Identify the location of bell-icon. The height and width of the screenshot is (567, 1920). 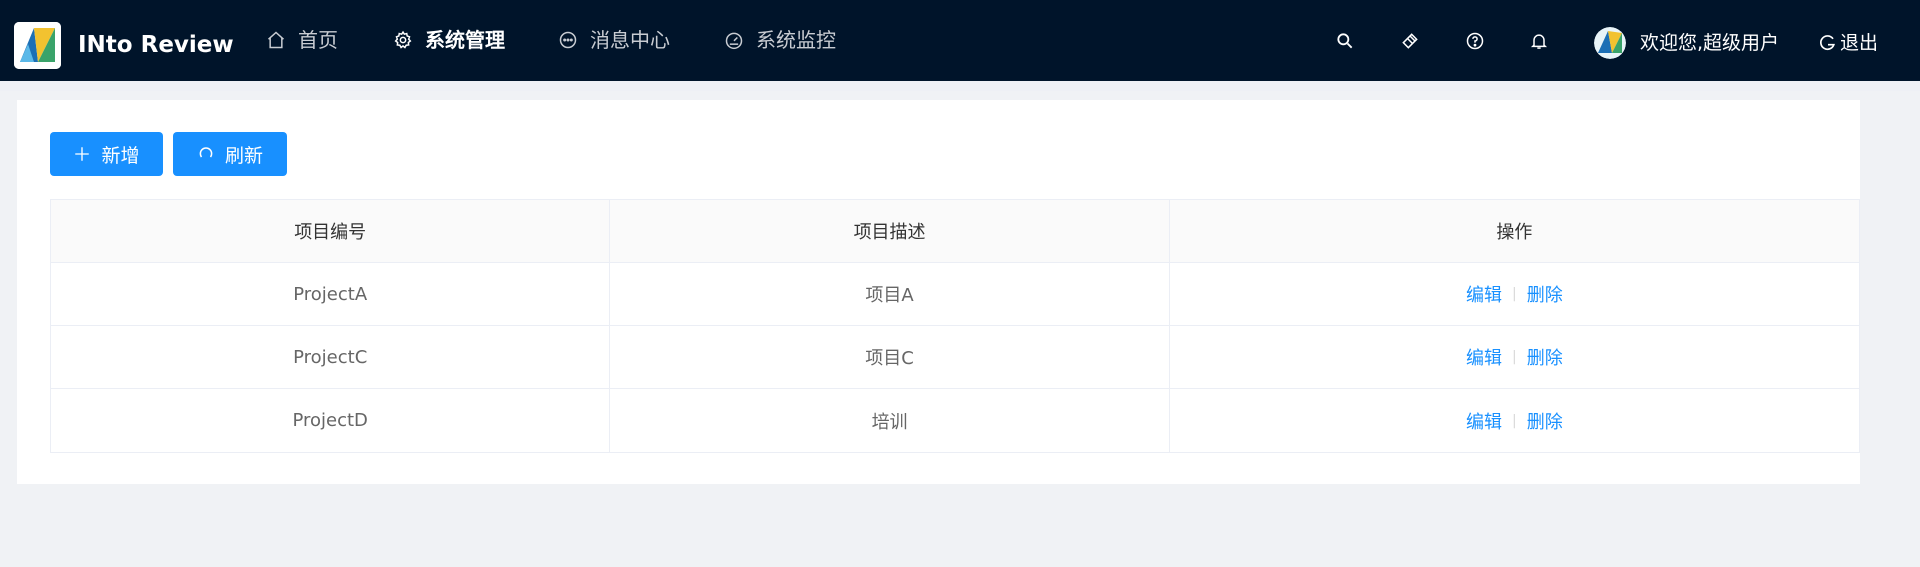
(1539, 41).